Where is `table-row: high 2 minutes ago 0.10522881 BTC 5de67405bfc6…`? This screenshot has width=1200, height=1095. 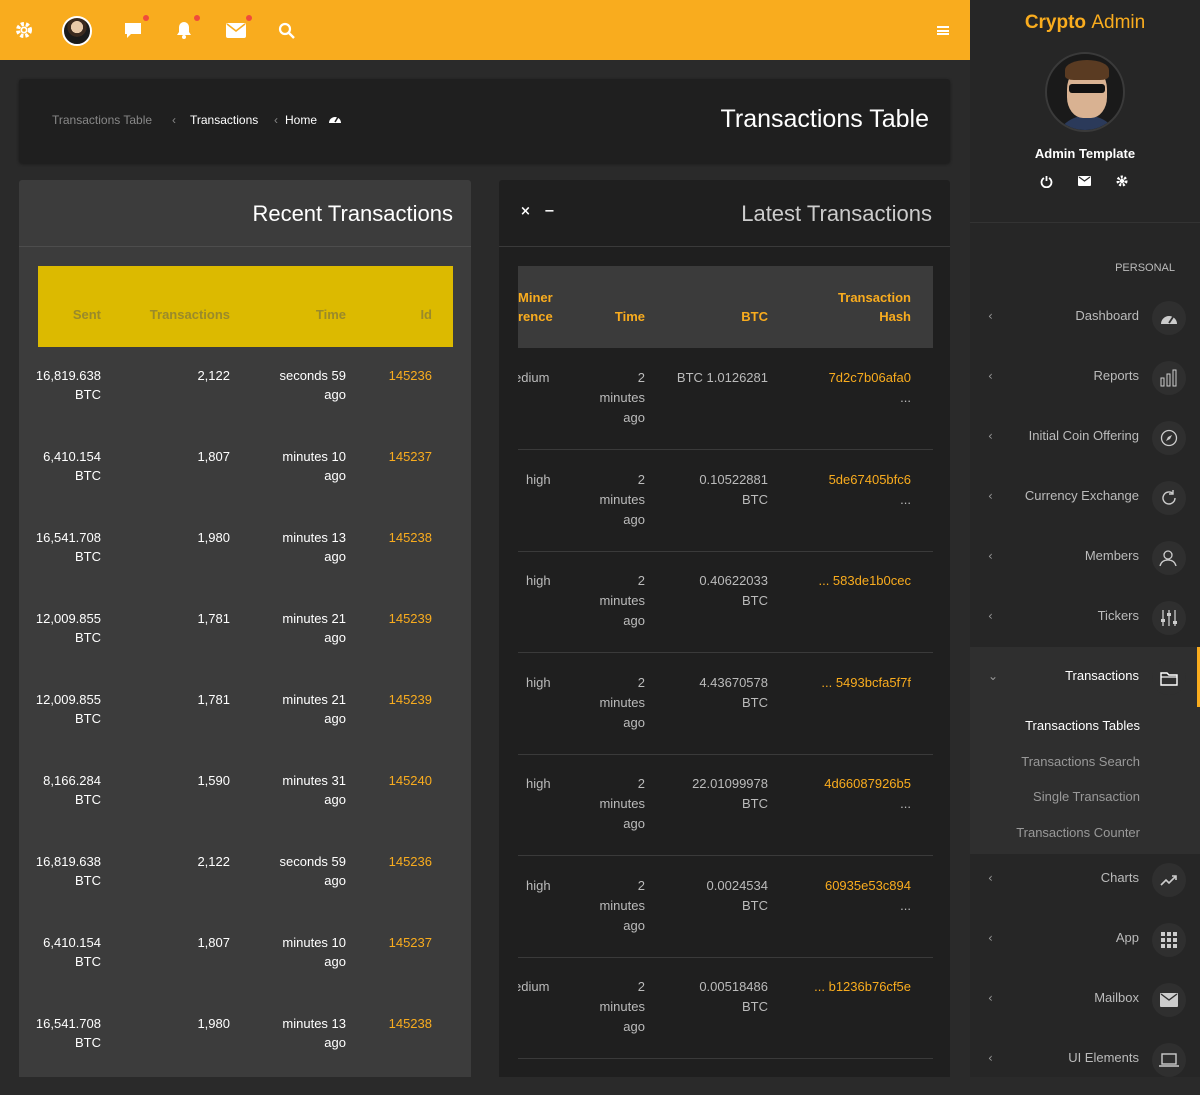 table-row: high 2 minutes ago 0.10522881 BTC 5de67405bfc6… is located at coordinates (725, 501).